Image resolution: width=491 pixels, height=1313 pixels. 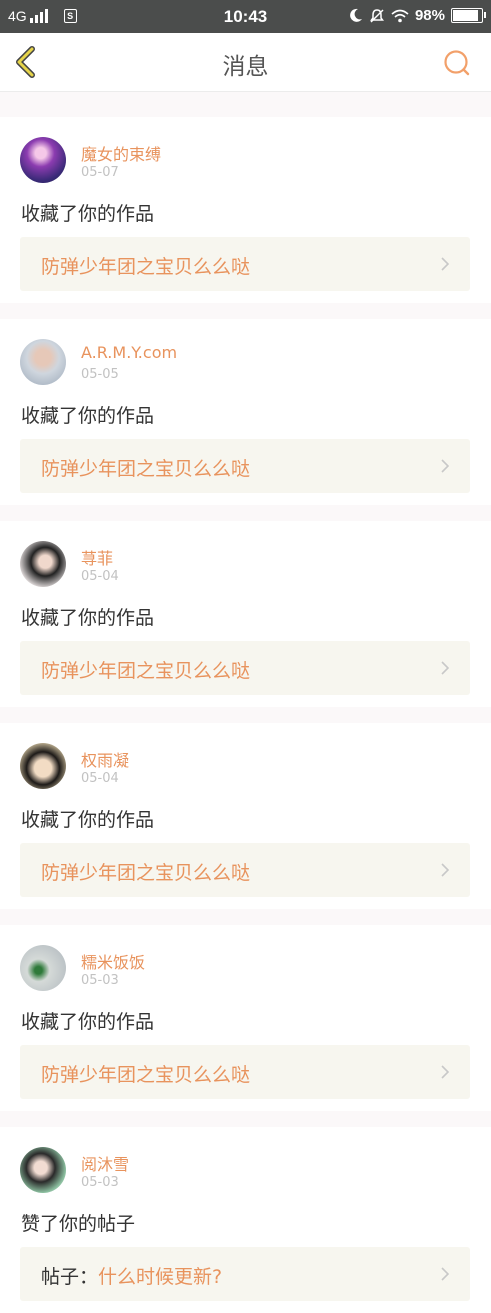 What do you see at coordinates (245, 614) in the screenshot?
I see `message-card: 荨菲 05-04 收藏了你的作品 防弹少年团之宝贝么么哒` at bounding box center [245, 614].